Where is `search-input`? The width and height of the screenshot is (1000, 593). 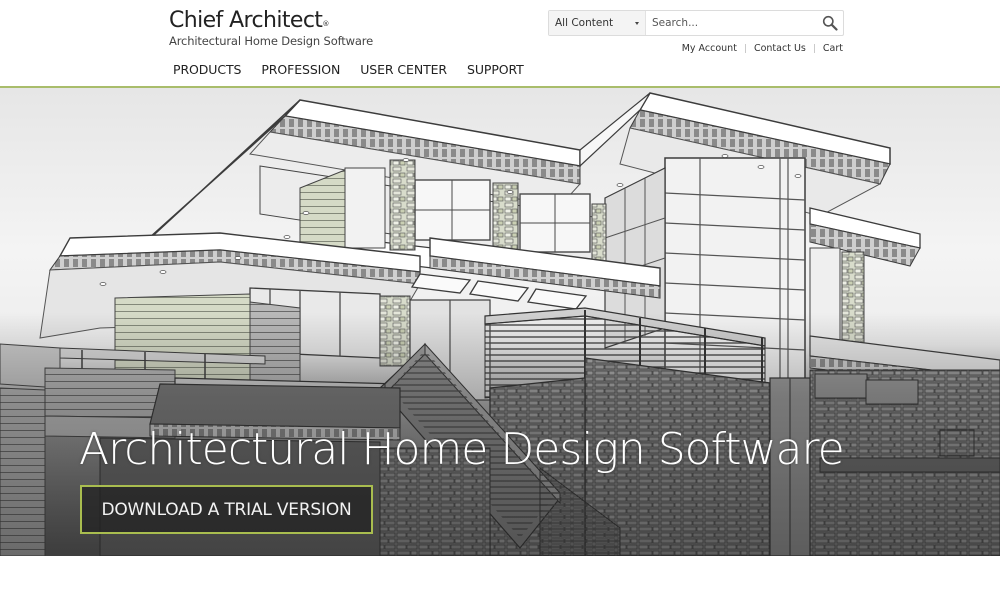
search-input is located at coordinates (731, 23).